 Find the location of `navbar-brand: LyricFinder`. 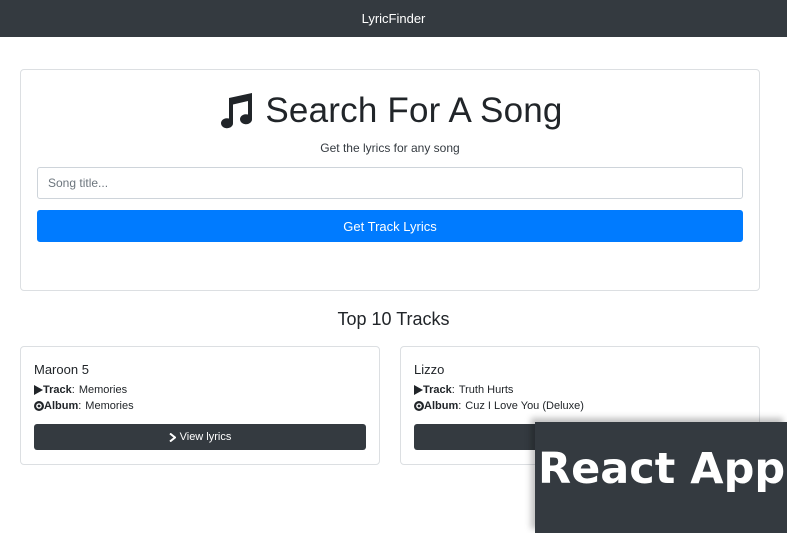

navbar-brand: LyricFinder is located at coordinates (394, 18).